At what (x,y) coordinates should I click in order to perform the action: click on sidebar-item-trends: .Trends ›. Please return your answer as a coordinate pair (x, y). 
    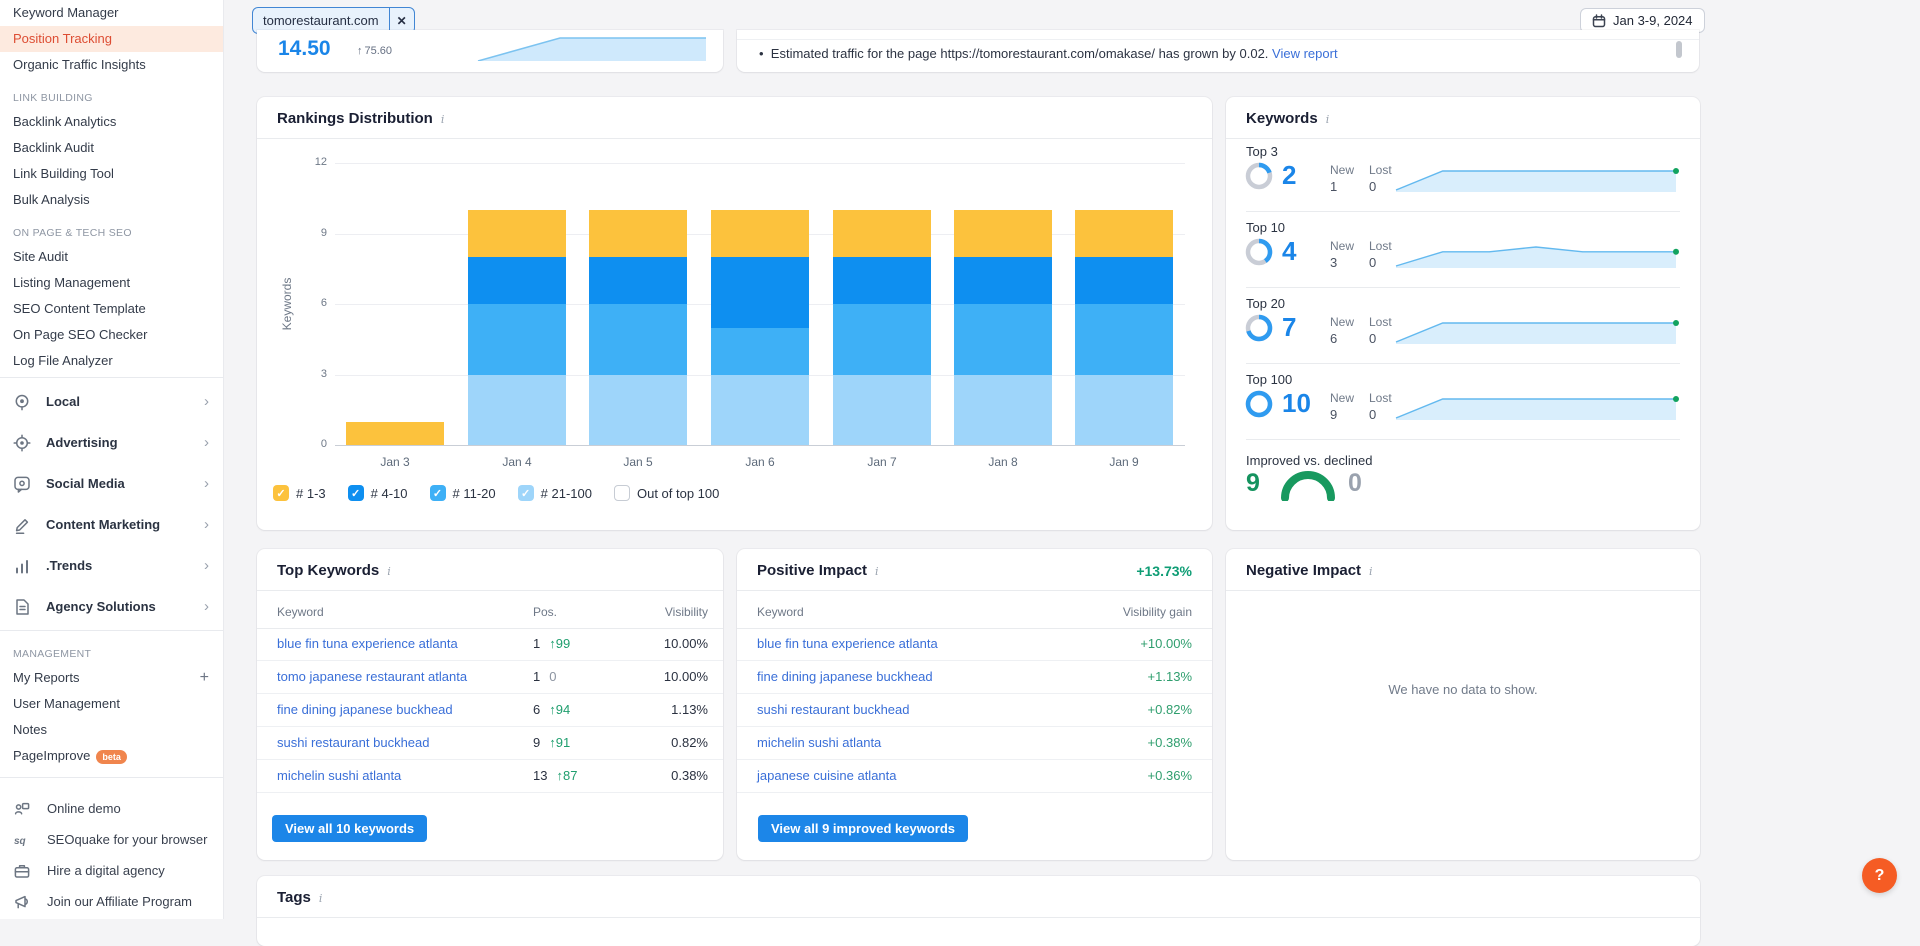
    Looking at the image, I should click on (111, 565).